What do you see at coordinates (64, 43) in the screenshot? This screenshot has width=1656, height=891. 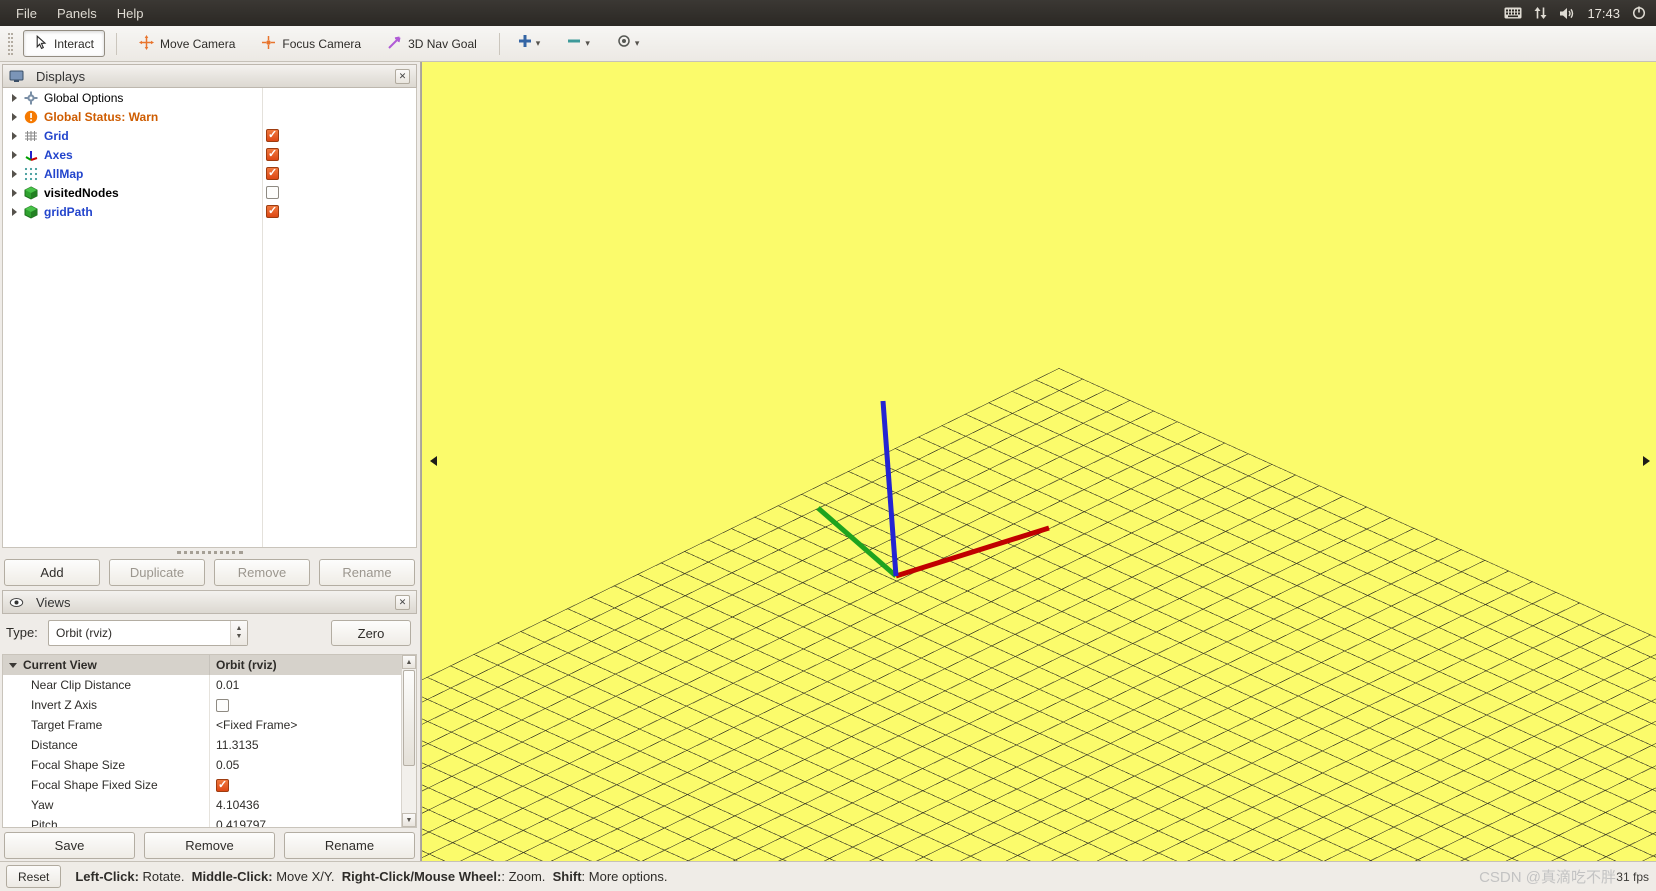 I see `tool-interact-button: Interact` at bounding box center [64, 43].